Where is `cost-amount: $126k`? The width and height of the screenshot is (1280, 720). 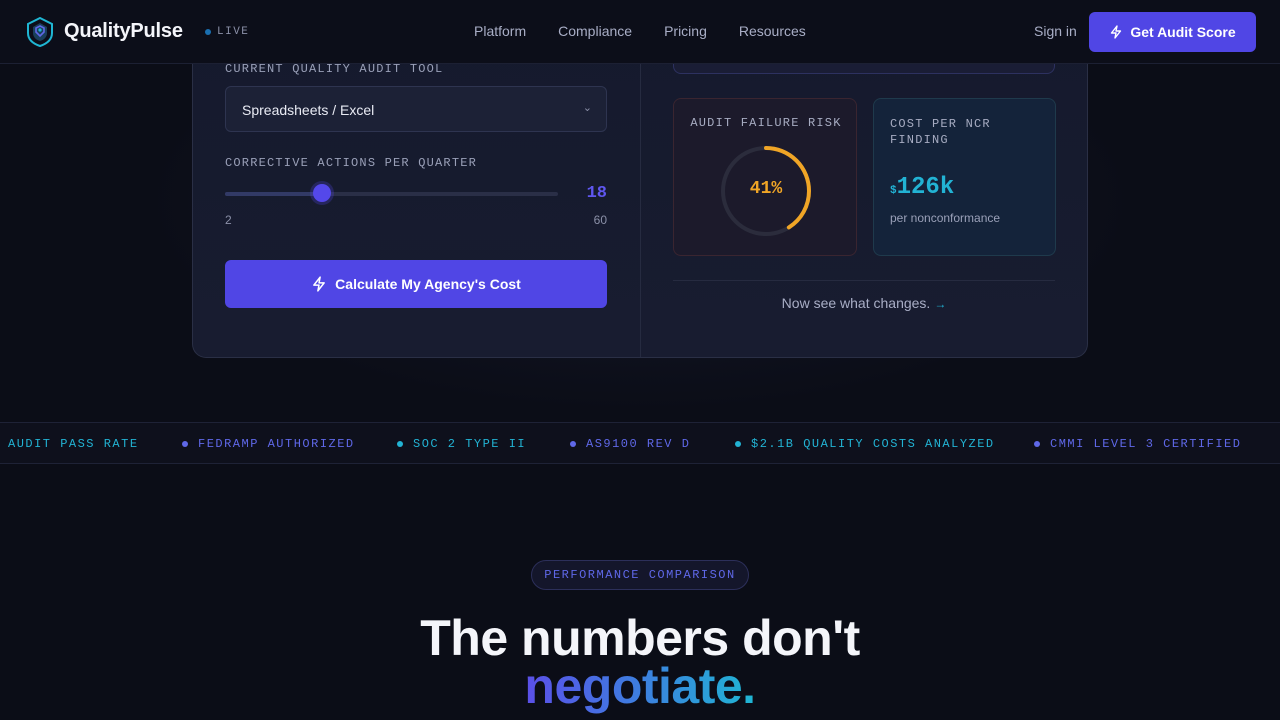
cost-amount: $126k is located at coordinates (922, 187).